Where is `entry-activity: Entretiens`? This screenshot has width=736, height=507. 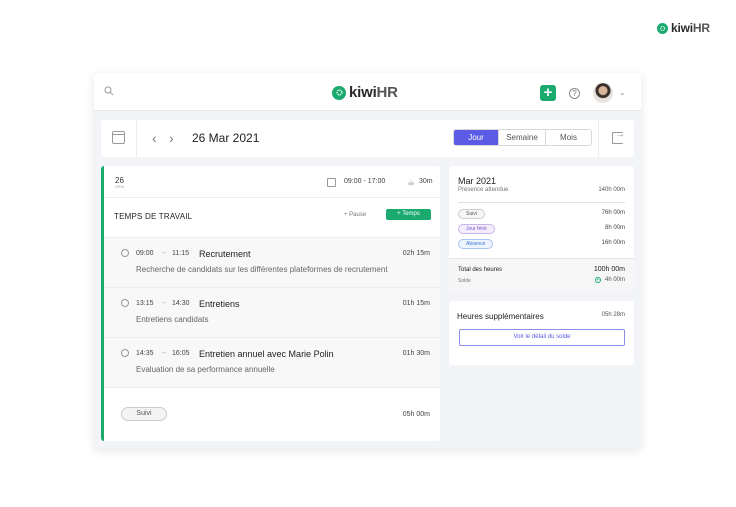
entry-activity: Entretiens is located at coordinates (219, 304).